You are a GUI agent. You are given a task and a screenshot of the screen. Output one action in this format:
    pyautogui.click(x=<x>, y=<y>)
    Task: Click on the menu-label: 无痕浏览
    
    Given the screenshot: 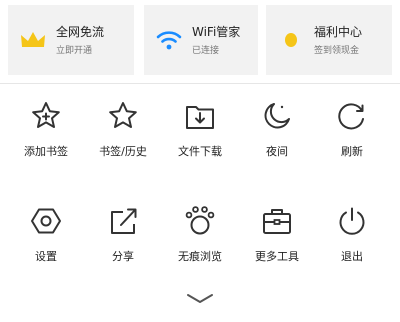 What is the action you would take?
    pyautogui.click(x=200, y=256)
    